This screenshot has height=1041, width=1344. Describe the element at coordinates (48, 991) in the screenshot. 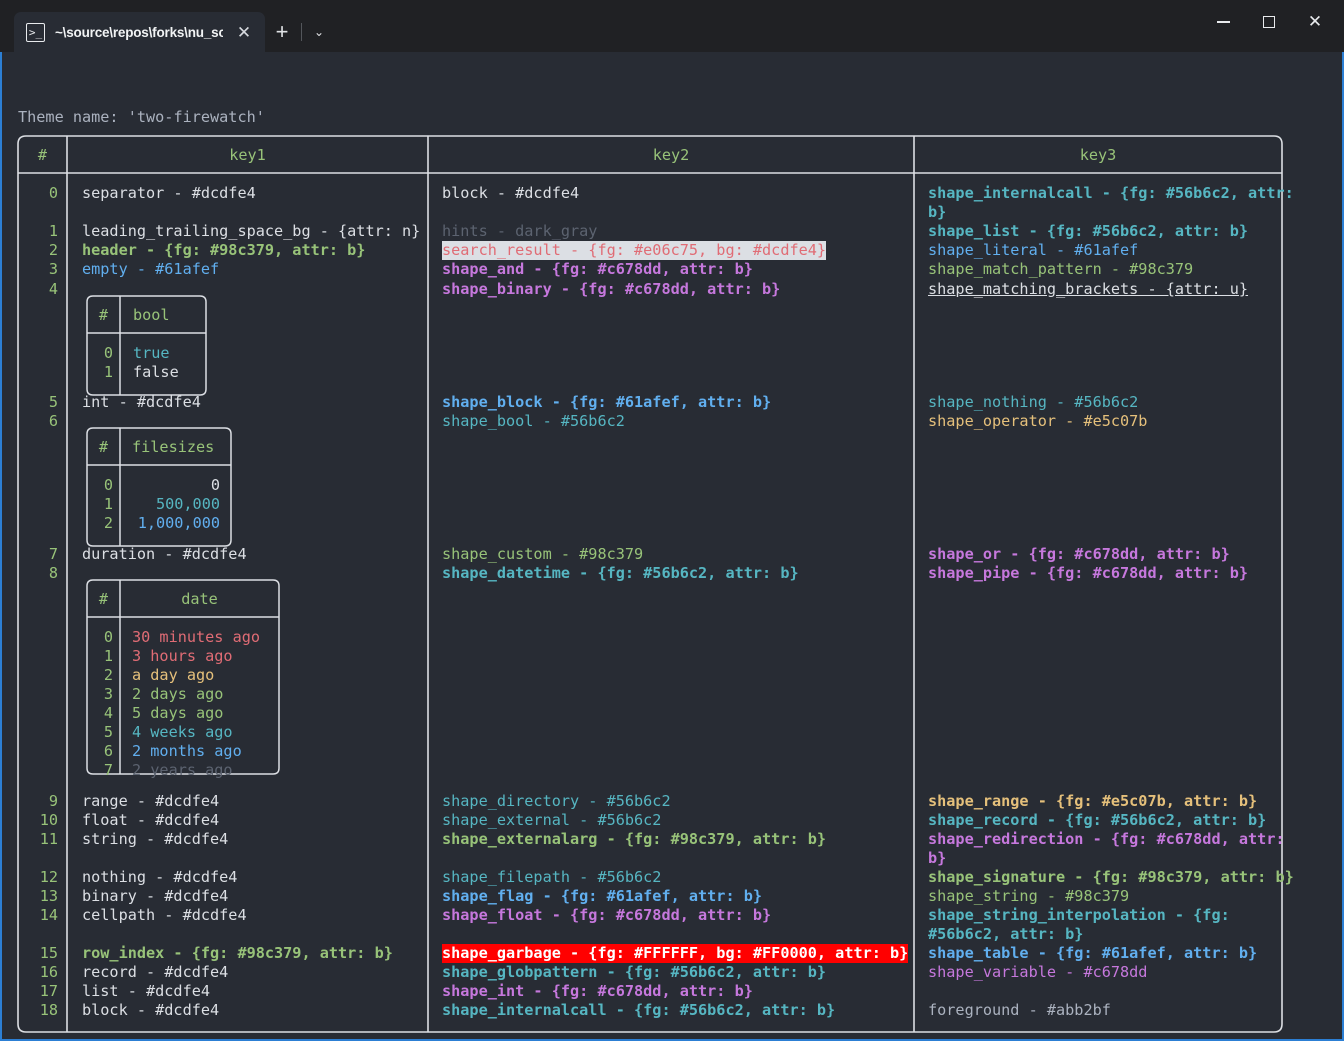

I see `row-index: 17` at that location.